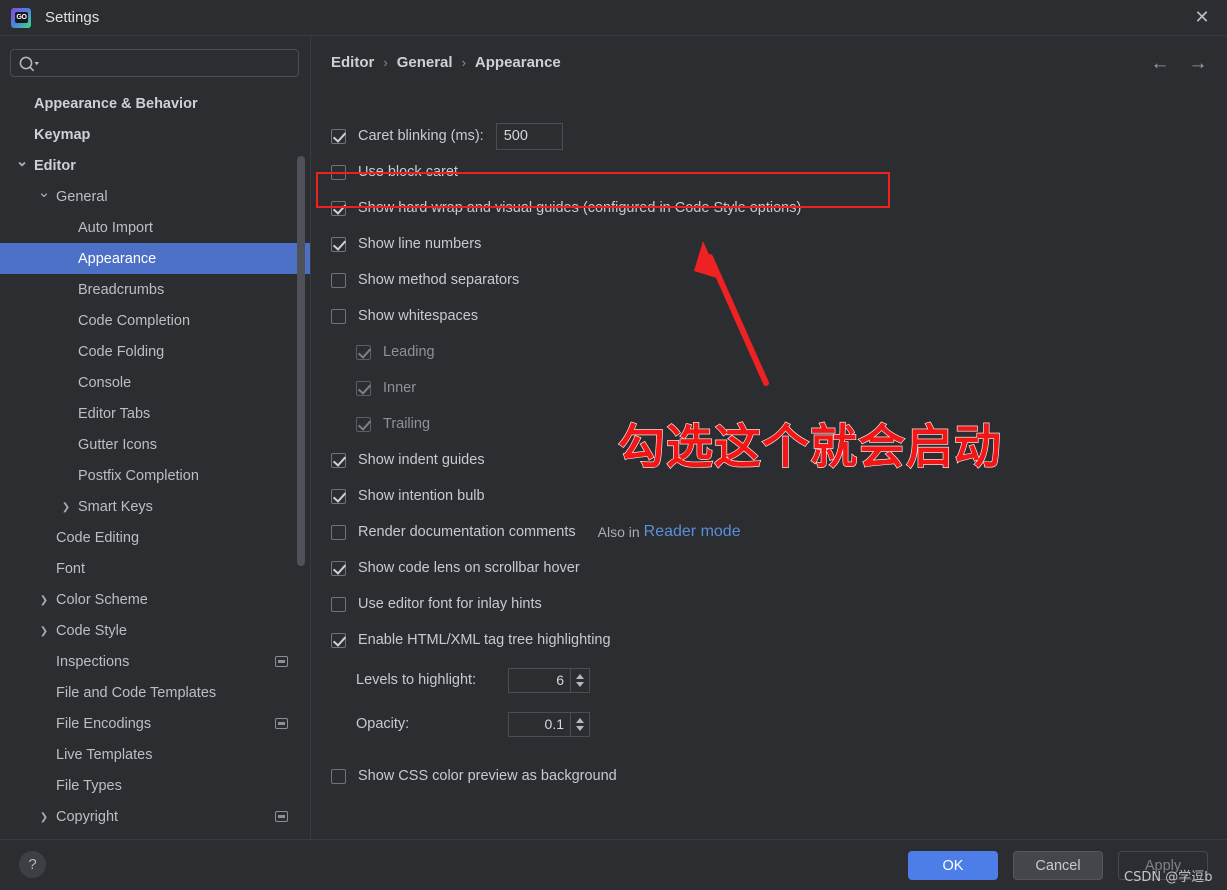  I want to click on checkbox-show-hard-wrap, so click(338, 208).